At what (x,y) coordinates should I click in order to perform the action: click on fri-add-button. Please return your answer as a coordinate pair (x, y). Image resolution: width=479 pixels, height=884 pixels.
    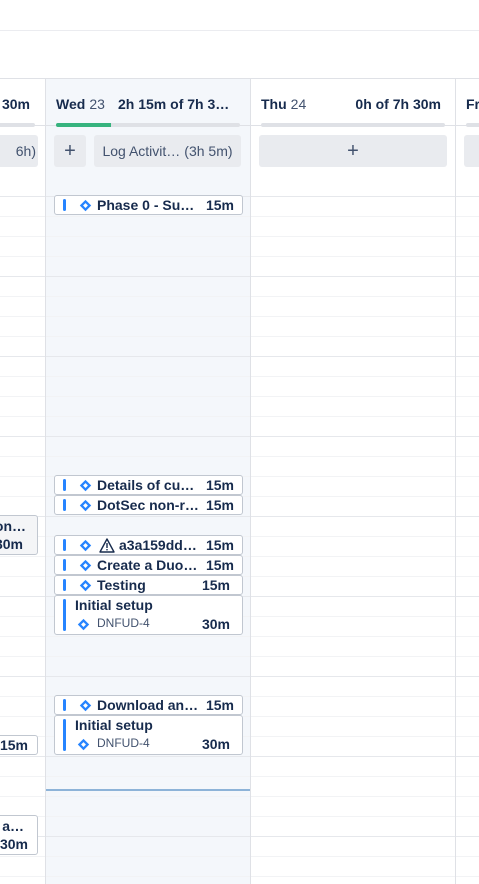
    Looking at the image, I should click on (471, 151).